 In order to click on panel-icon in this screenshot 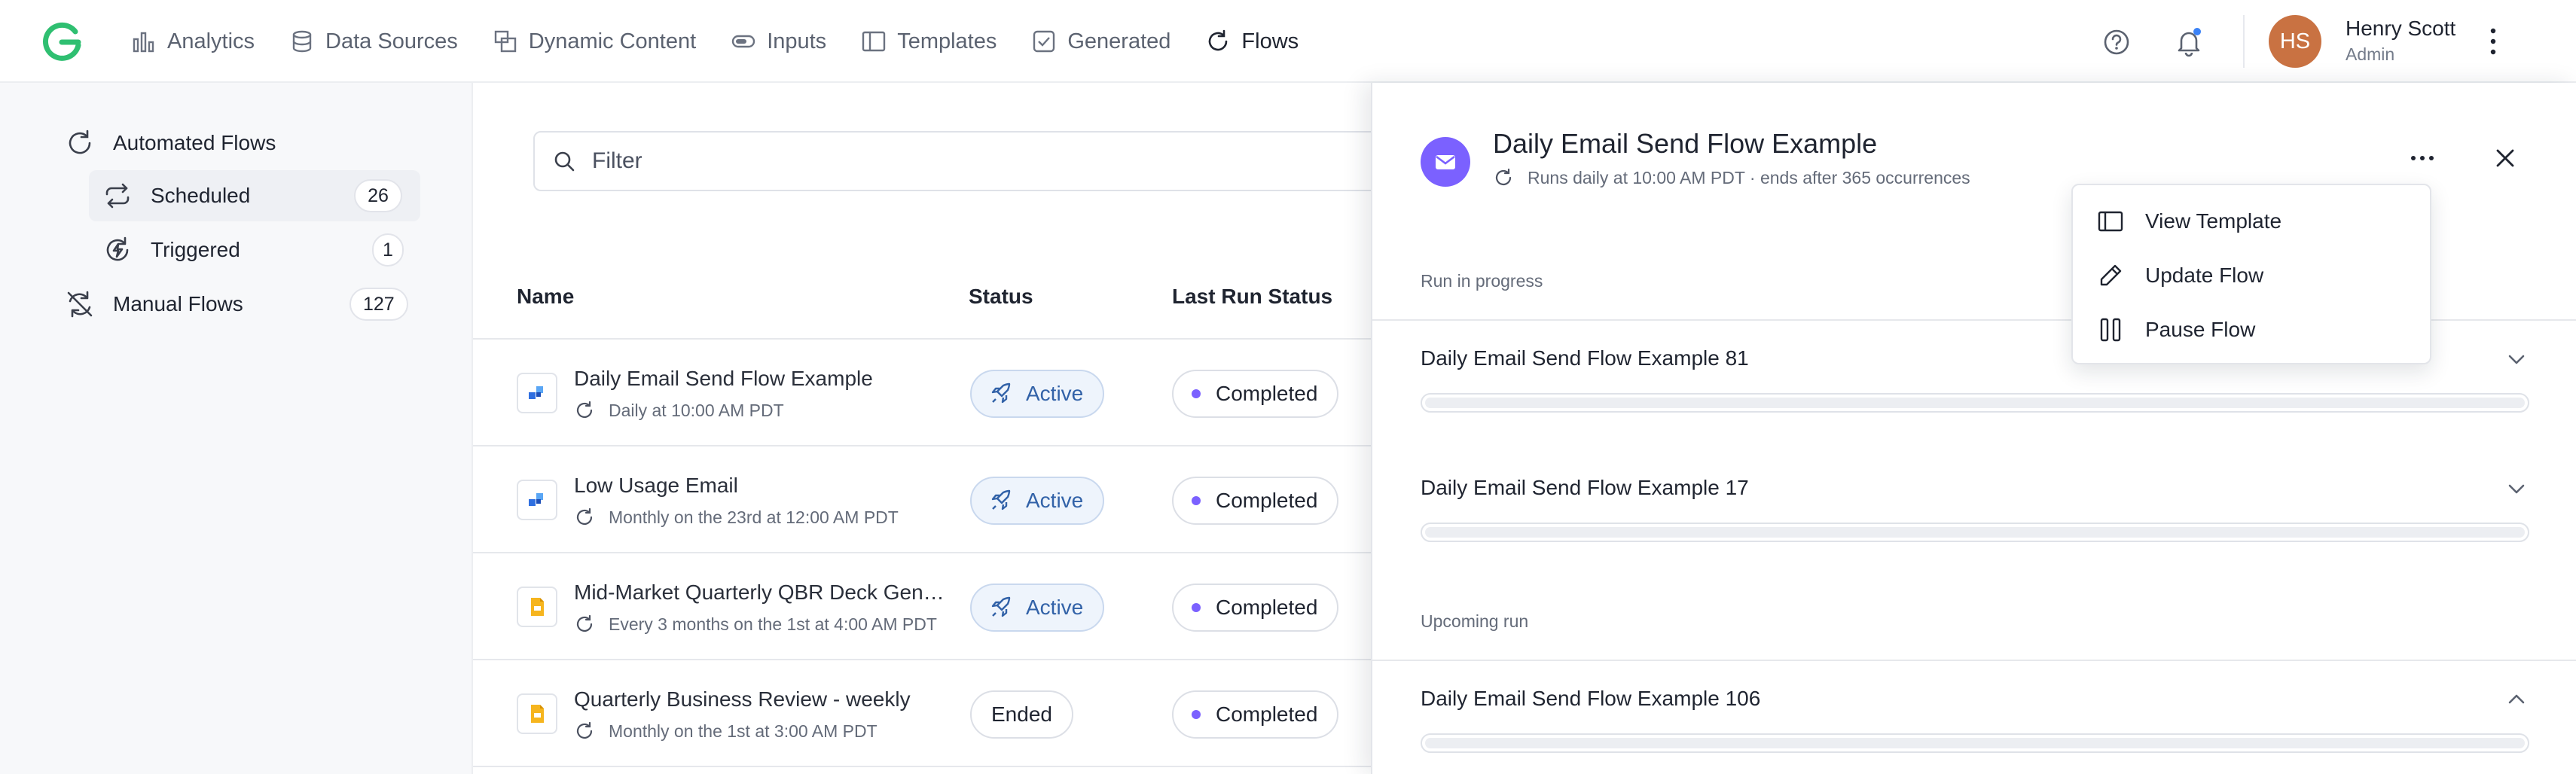, I will do `click(2110, 221)`.